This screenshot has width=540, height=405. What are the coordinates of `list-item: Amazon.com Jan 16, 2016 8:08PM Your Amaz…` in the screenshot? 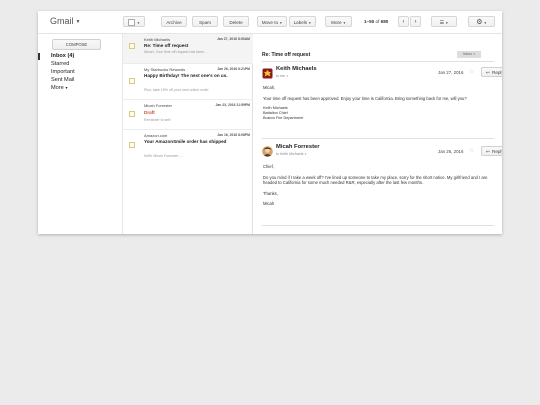 It's located at (188, 148).